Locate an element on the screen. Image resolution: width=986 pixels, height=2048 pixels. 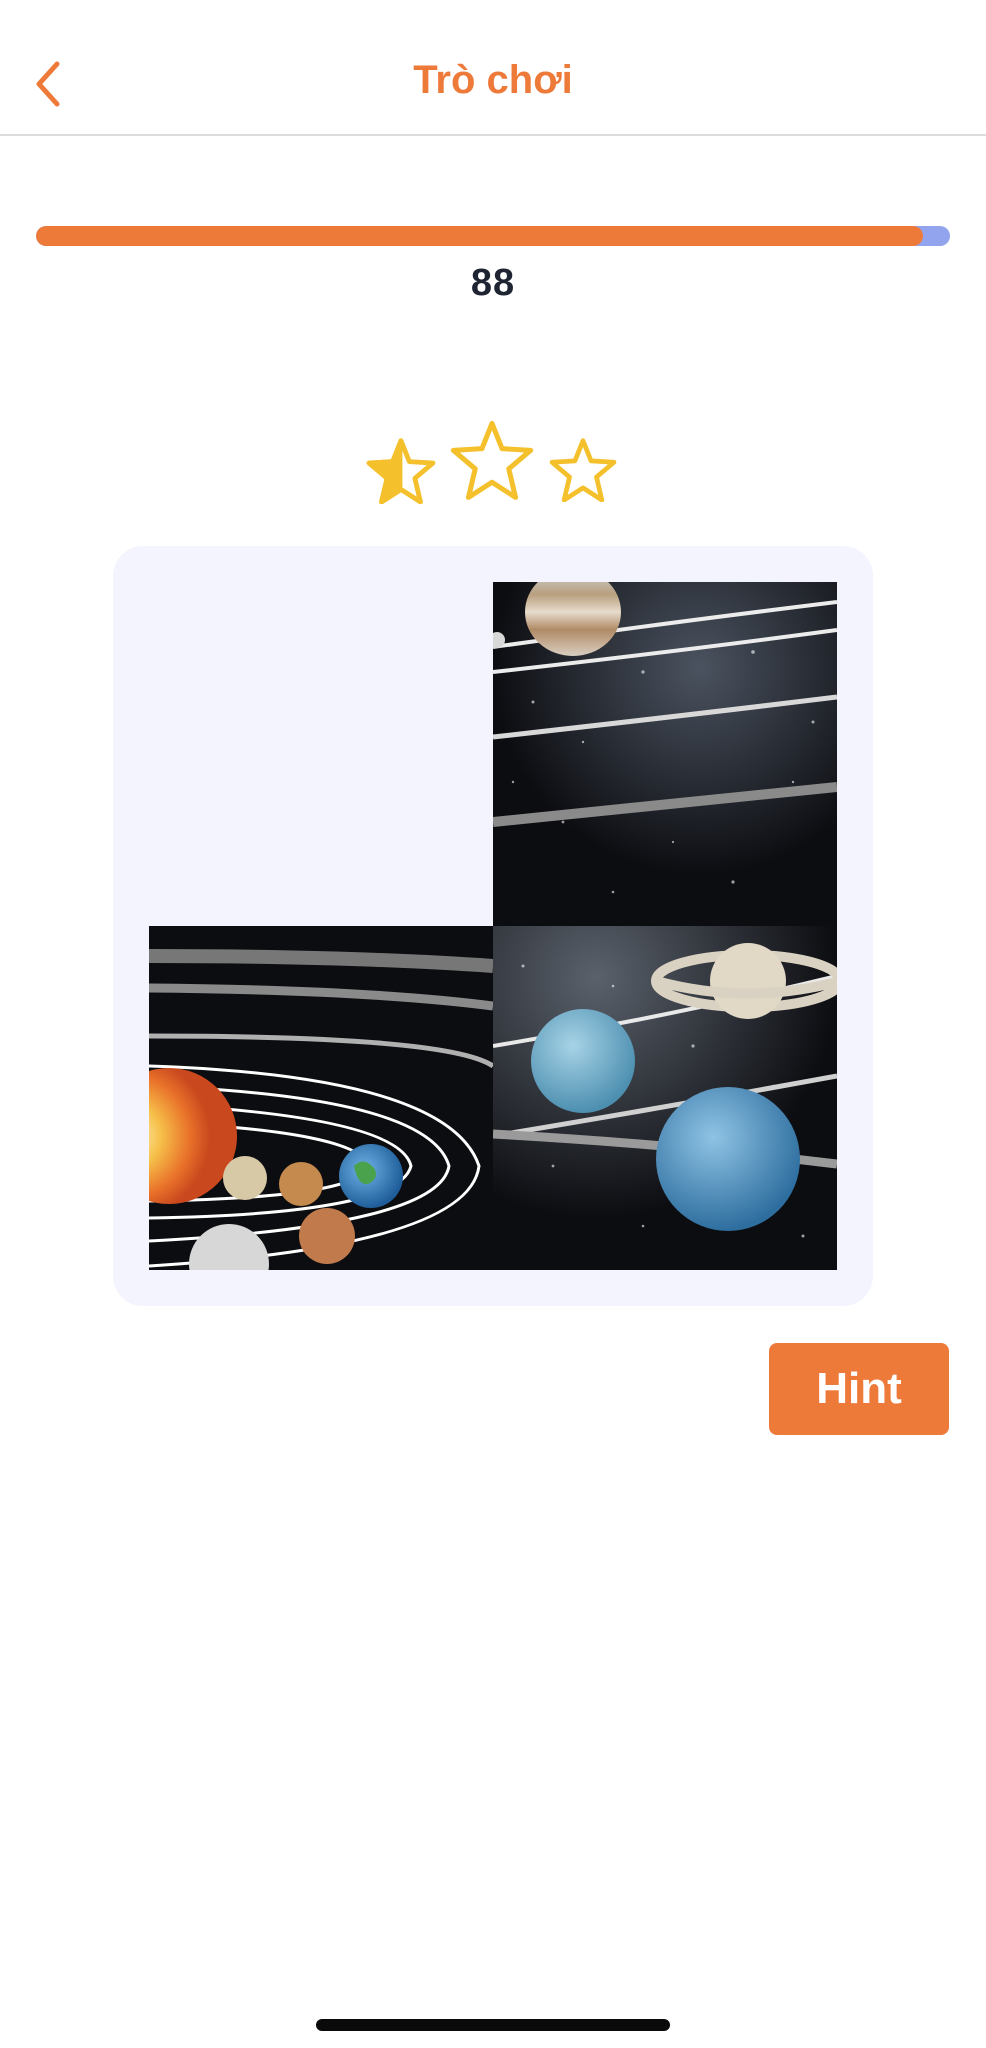
progress-bar is located at coordinates (493, 236).